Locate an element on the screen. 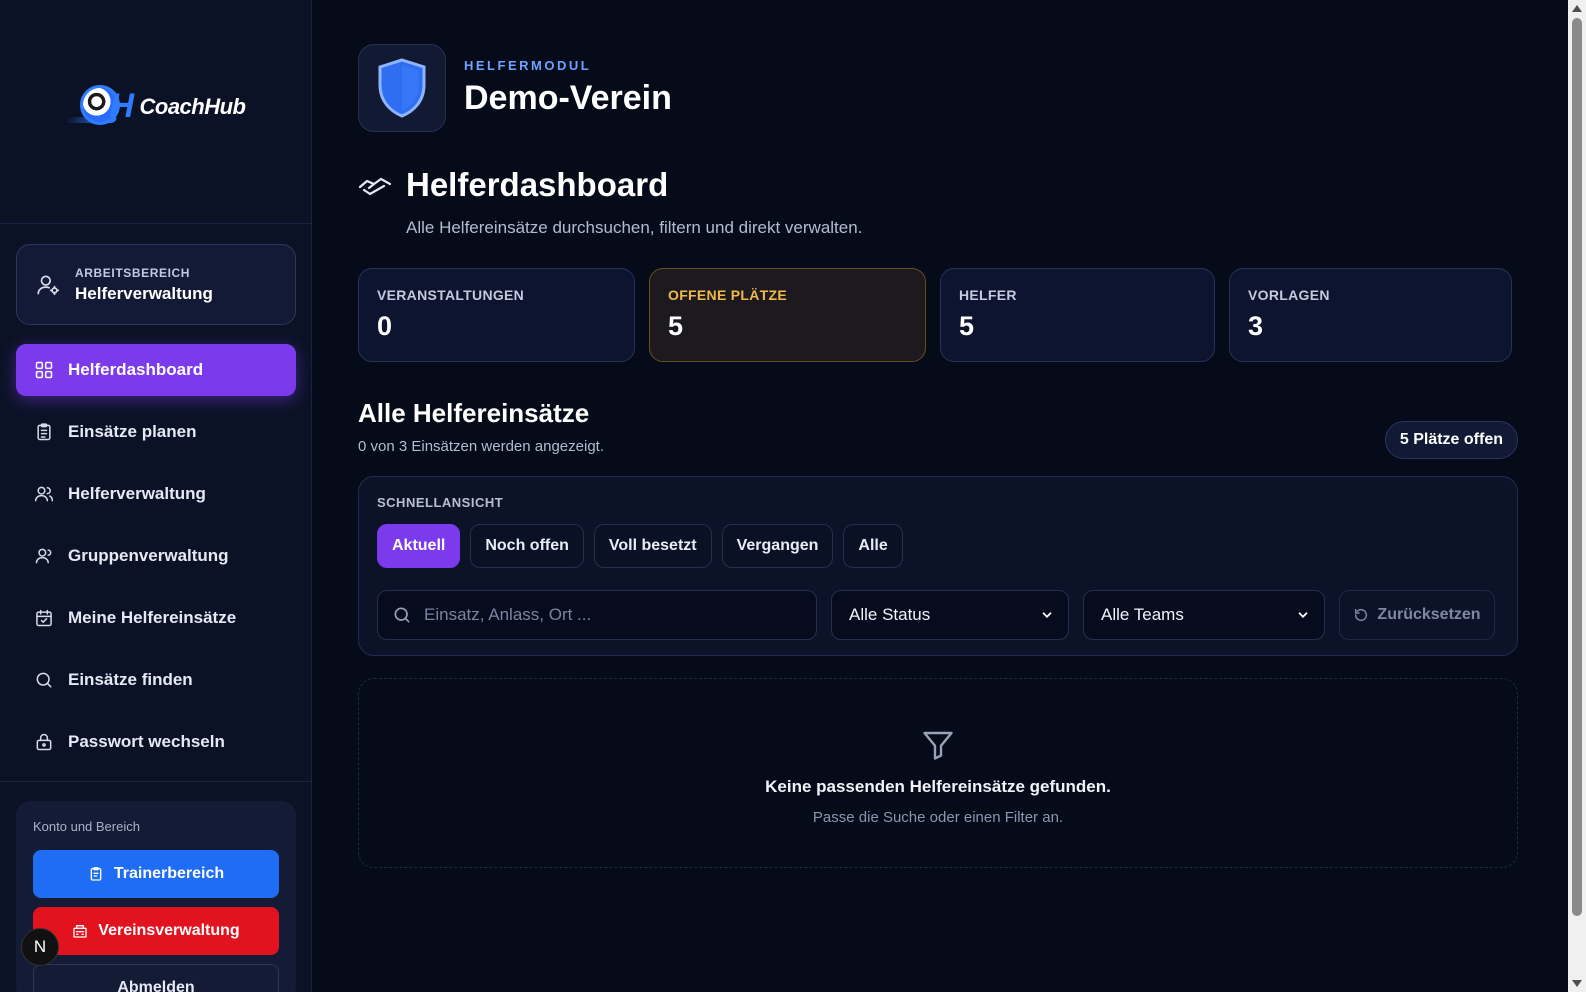 Image resolution: width=1586 pixels, height=992 pixels. search-input is located at coordinates (614, 615).